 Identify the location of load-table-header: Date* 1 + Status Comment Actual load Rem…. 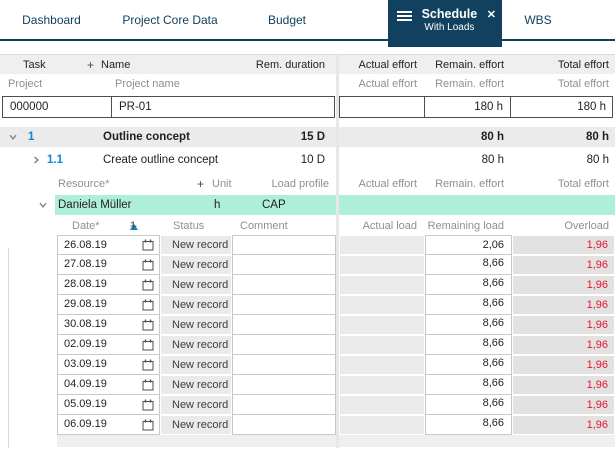
(307, 226).